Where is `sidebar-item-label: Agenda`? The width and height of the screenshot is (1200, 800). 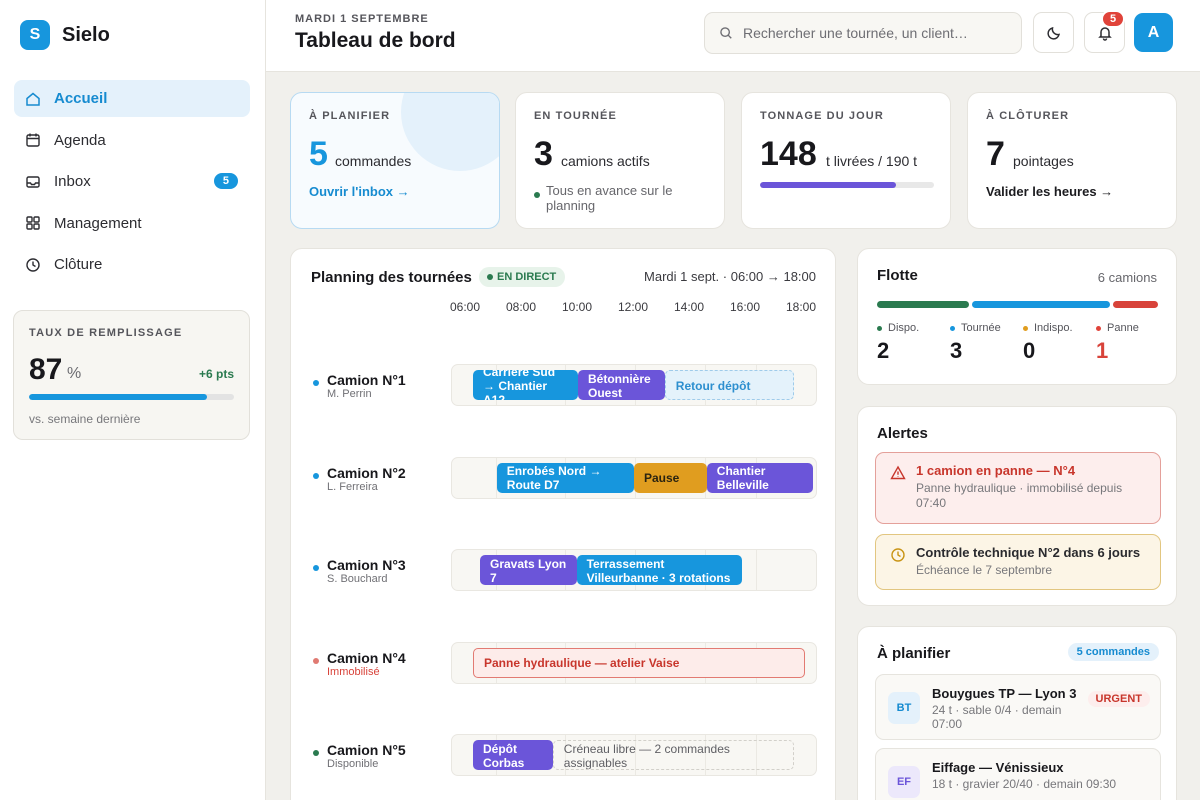
sidebar-item-label: Agenda is located at coordinates (80, 140).